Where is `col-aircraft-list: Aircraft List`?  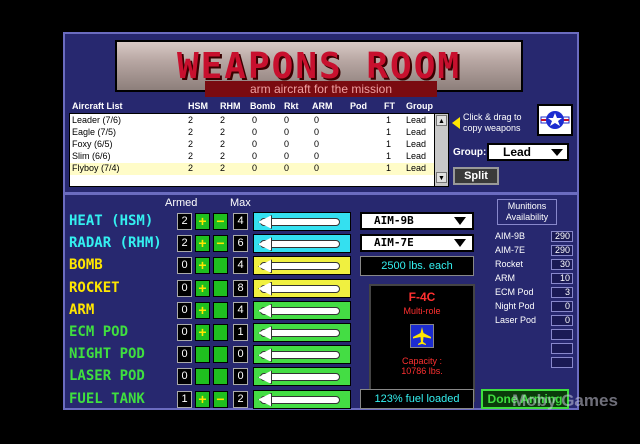 col-aircraft-list: Aircraft List is located at coordinates (97, 106).